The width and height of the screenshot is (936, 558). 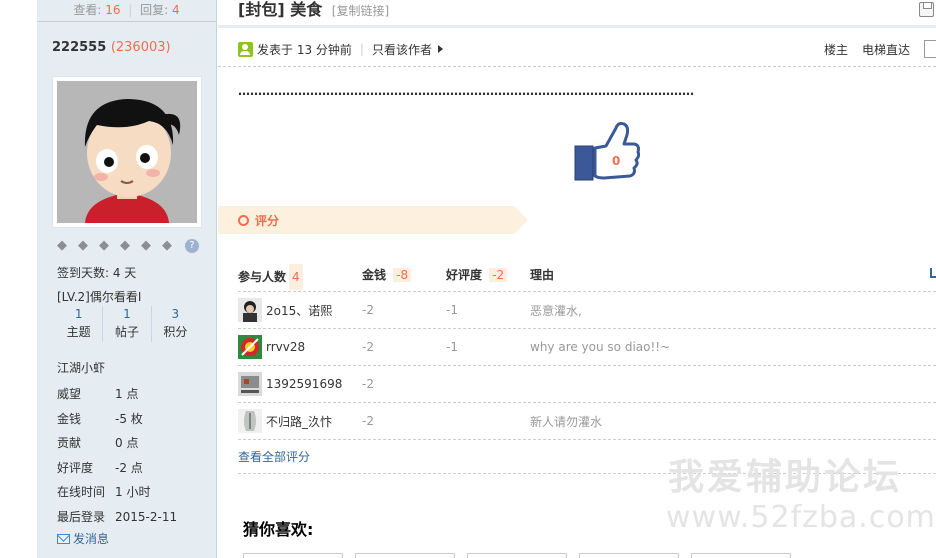 I want to click on views-label: 查看:, so click(x=87, y=10).